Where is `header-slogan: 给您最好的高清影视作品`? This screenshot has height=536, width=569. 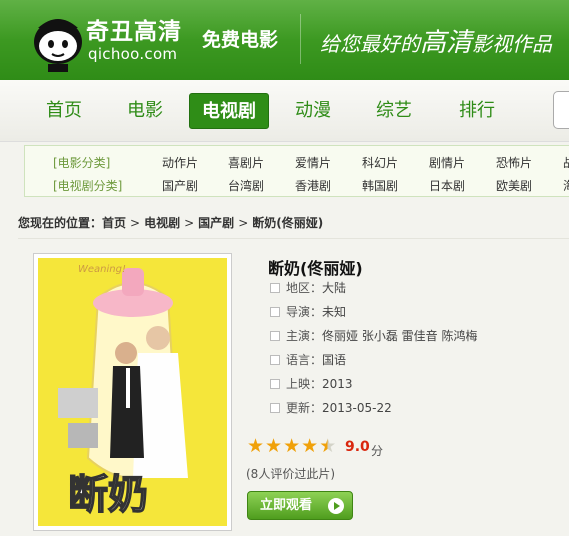
header-slogan: 给您最好的高清影视作品 is located at coordinates (436, 40).